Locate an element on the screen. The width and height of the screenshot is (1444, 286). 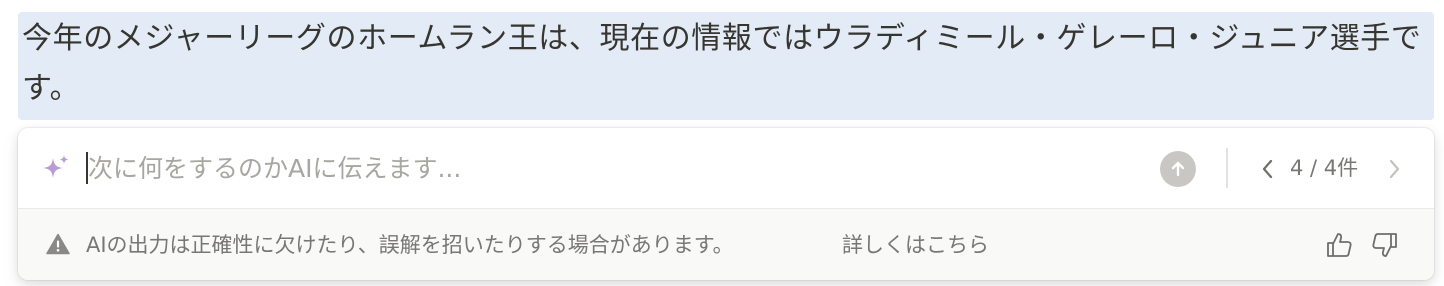
thumbs-up-icon is located at coordinates (1339, 245).